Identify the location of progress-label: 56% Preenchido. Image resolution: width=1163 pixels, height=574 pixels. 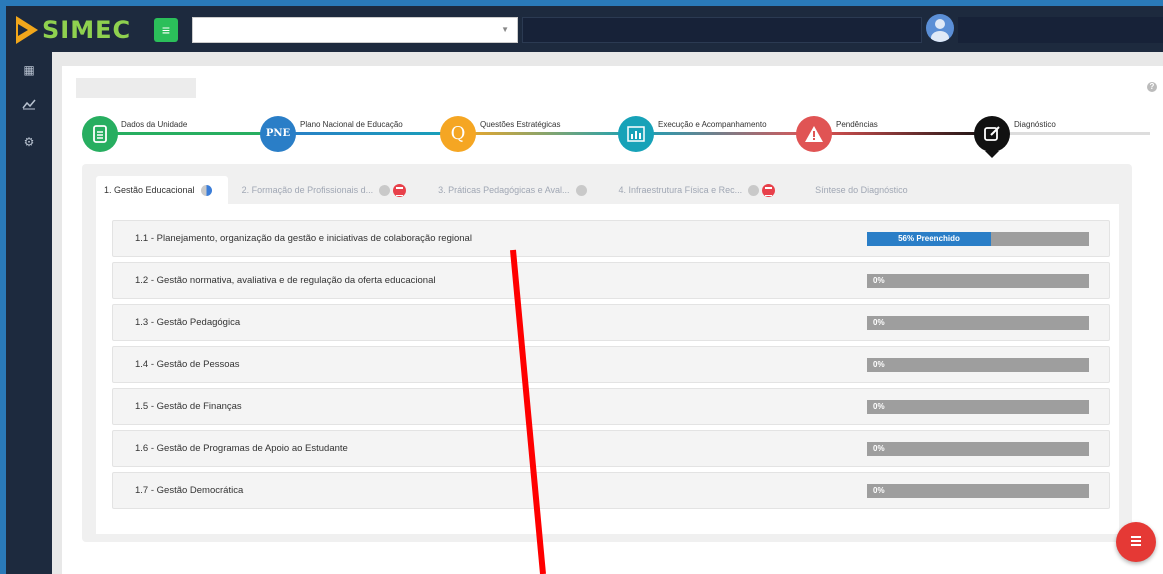
(929, 238).